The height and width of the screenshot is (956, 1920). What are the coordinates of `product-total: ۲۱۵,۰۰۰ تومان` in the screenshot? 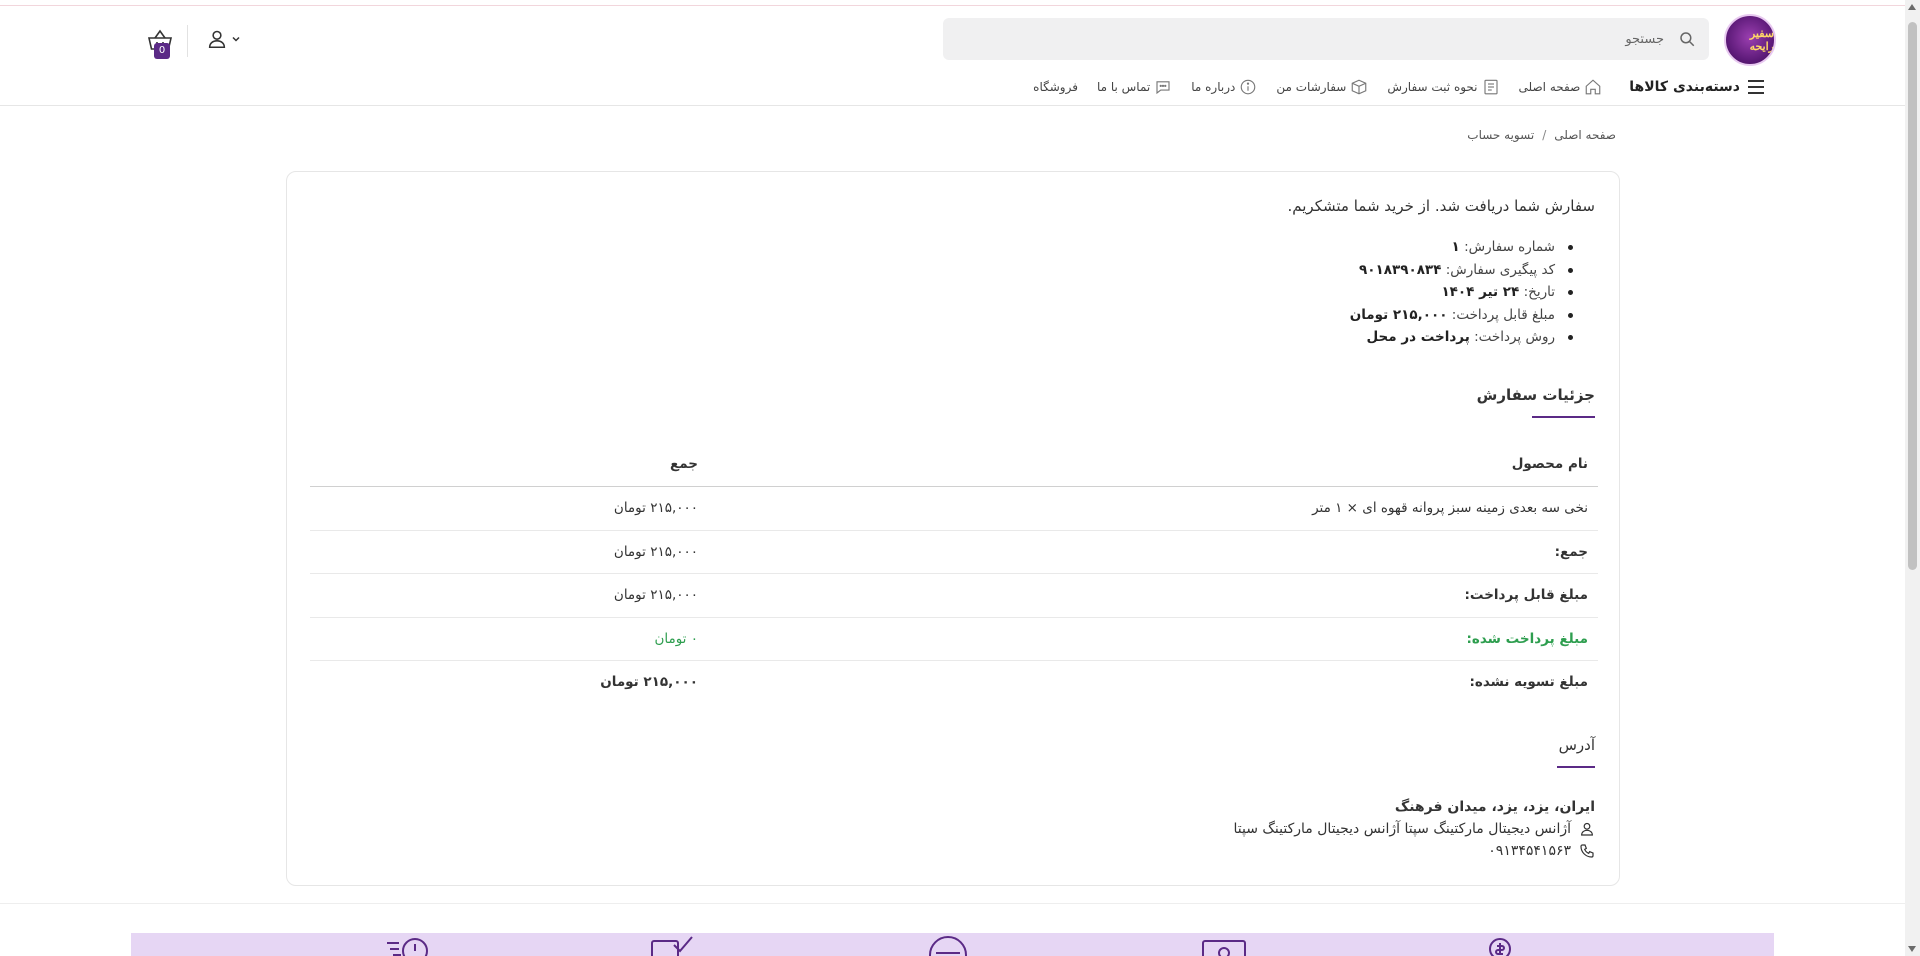 It's located at (655, 508).